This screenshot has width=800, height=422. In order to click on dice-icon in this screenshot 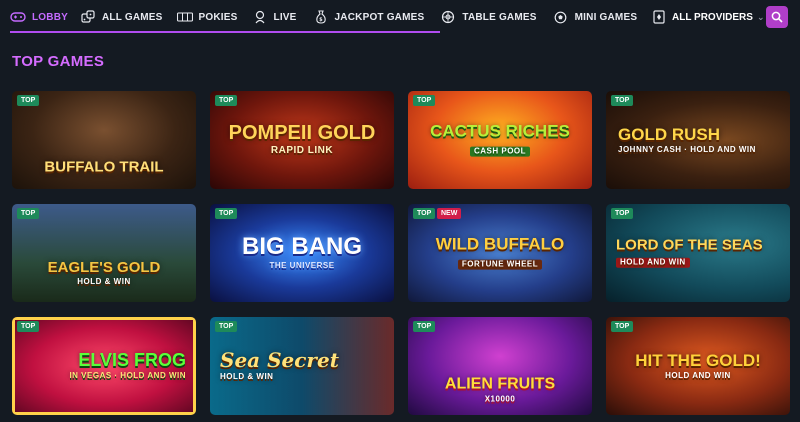, I will do `click(88, 17)`.